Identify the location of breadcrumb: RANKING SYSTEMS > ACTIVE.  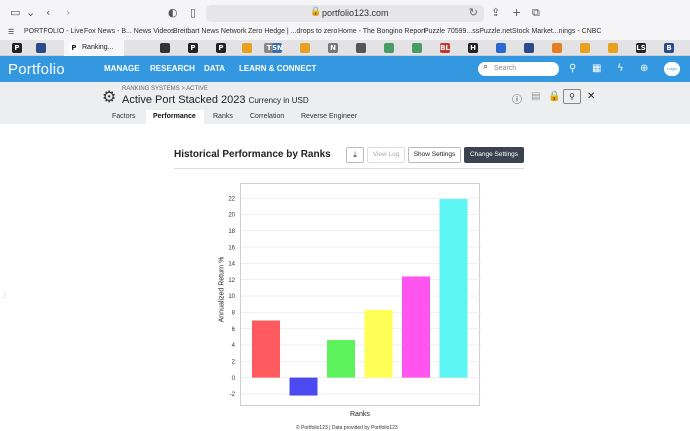
(165, 89).